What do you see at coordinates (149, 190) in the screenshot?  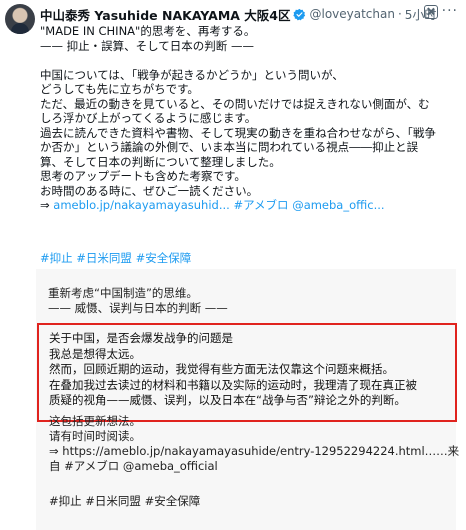 I see `body-line: お時間のある時に、ぜひご一読ください。` at bounding box center [149, 190].